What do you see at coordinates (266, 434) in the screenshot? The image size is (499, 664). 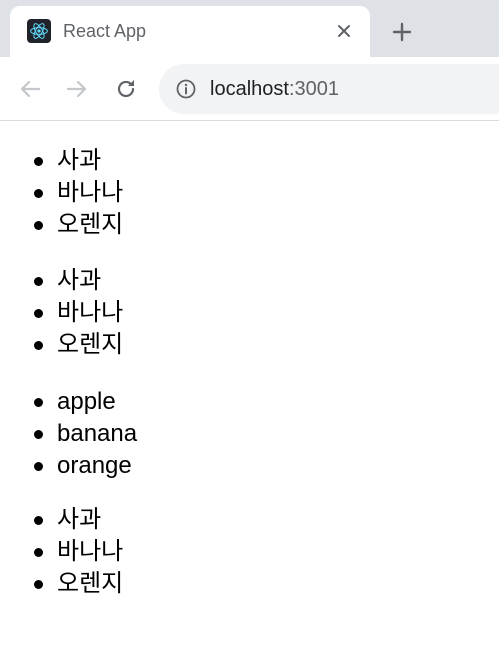 I see `list-item: banana` at bounding box center [266, 434].